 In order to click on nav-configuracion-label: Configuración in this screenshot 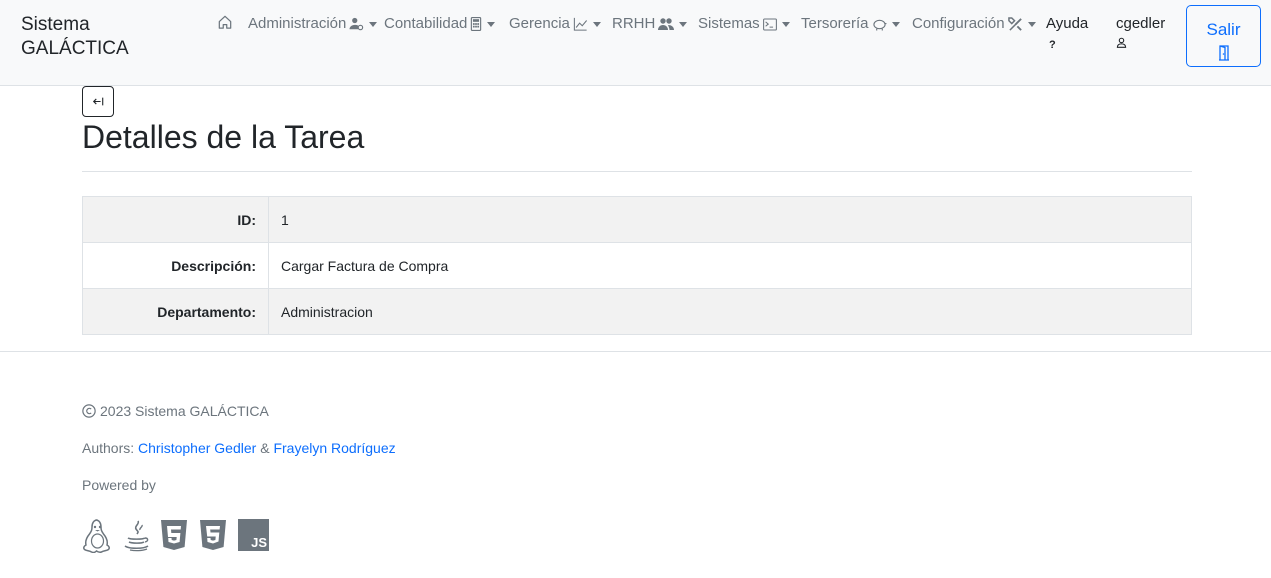, I will do `click(958, 23)`.